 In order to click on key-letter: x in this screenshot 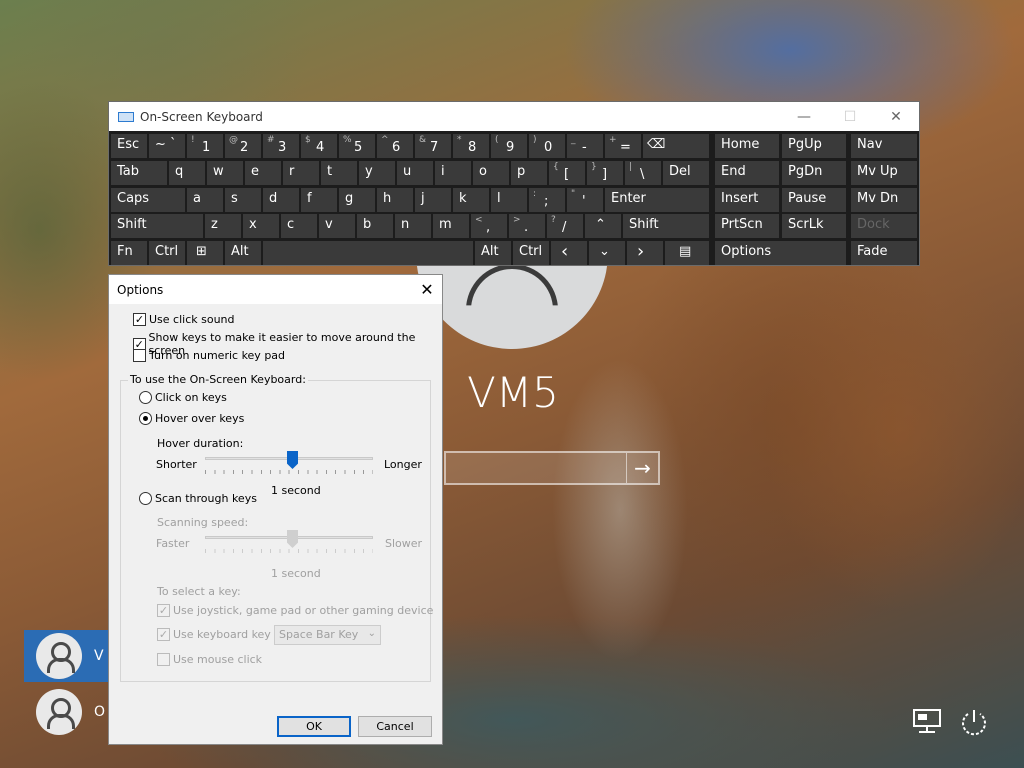, I will do `click(261, 226)`.